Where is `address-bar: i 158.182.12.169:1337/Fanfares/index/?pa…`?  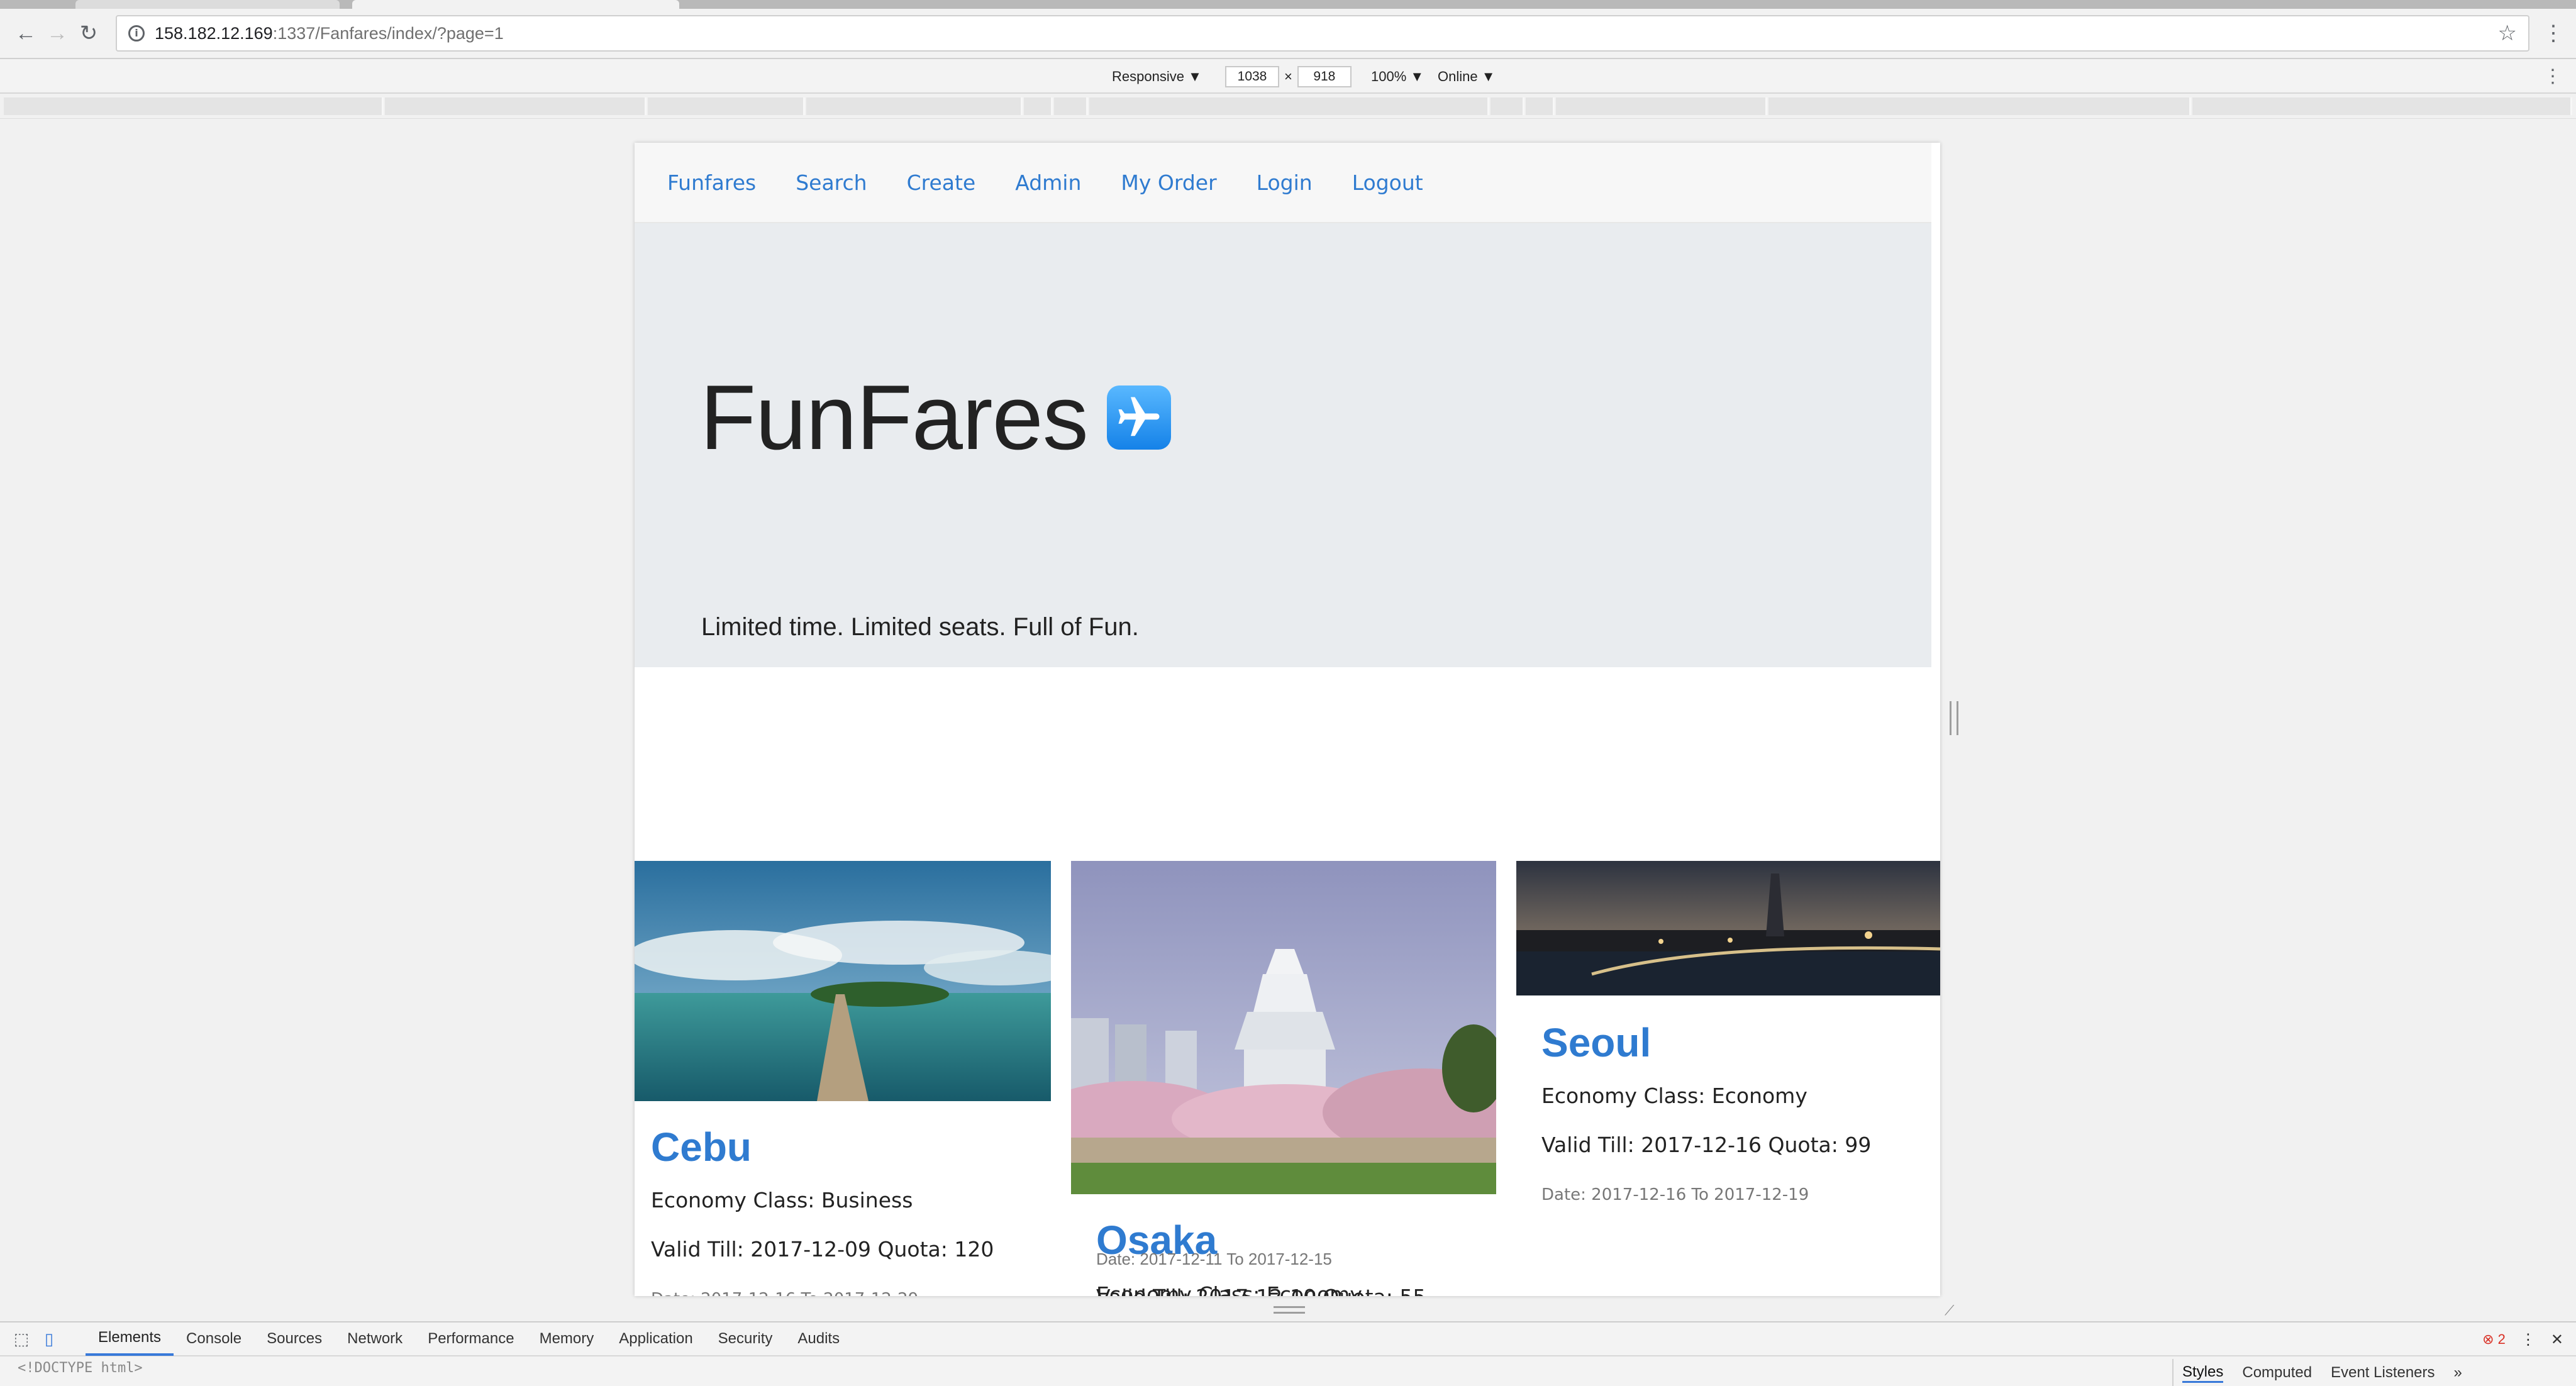
address-bar: i 158.182.12.169:1337/Fanfares/index/?pa… is located at coordinates (1322, 33).